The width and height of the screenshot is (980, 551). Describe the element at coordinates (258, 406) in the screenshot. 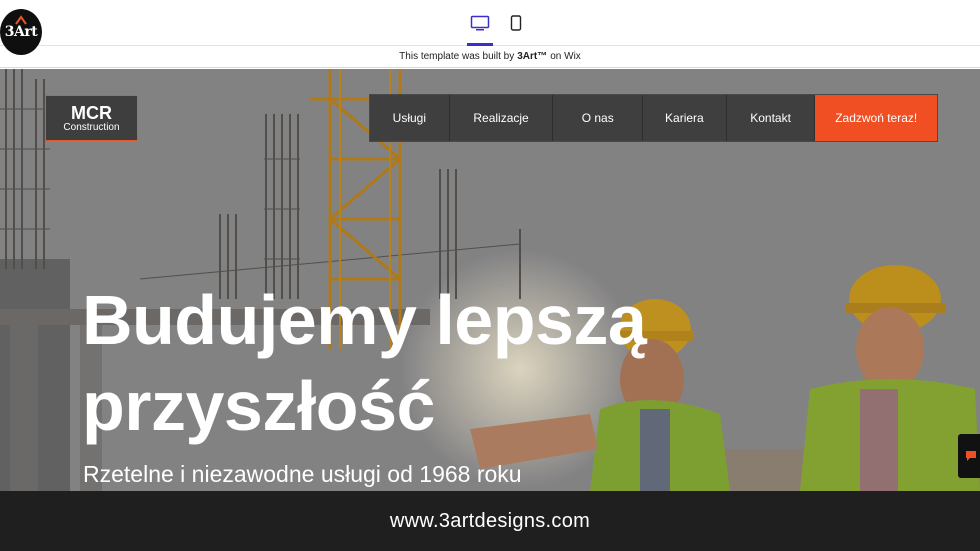

I see `hero-title-line-2: przyszłość` at that location.